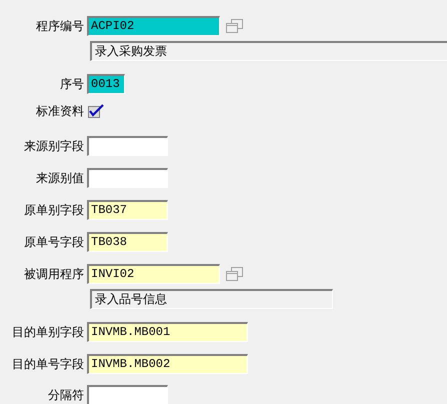 The height and width of the screenshot is (404, 447). I want to click on field-label: 来源别值, so click(60, 178).